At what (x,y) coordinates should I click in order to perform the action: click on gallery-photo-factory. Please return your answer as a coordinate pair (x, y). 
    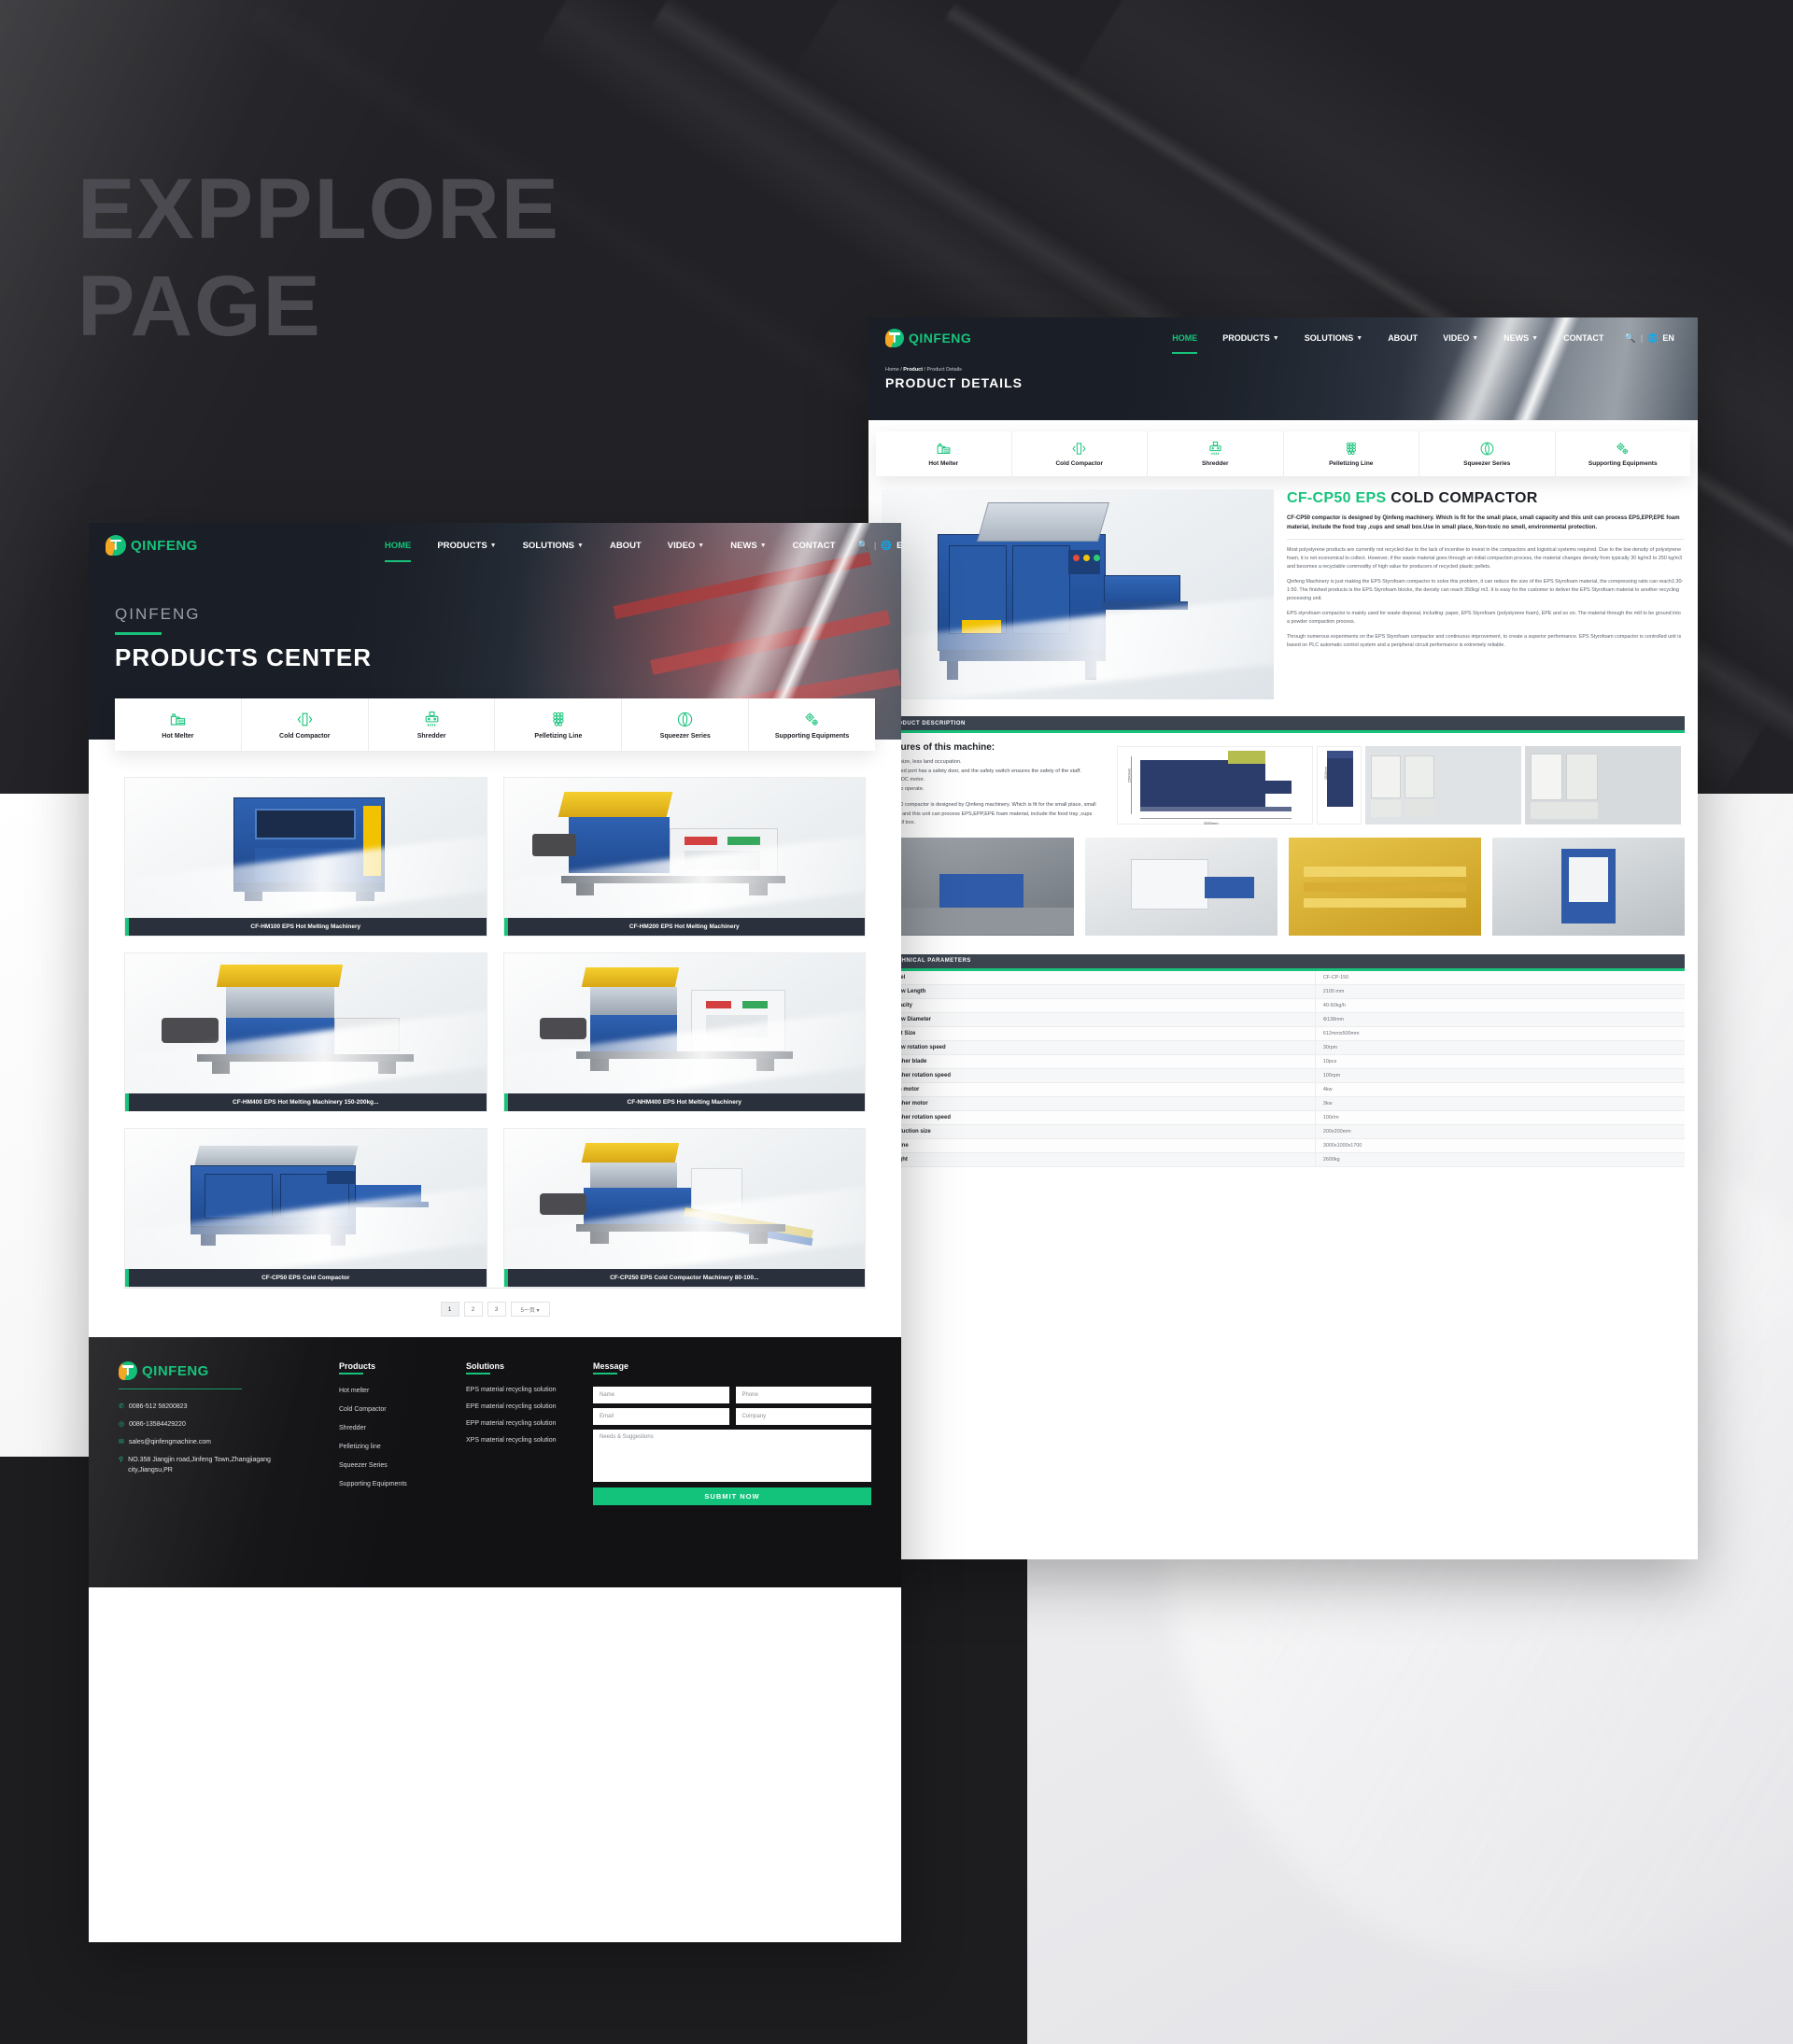
    Looking at the image, I should click on (978, 886).